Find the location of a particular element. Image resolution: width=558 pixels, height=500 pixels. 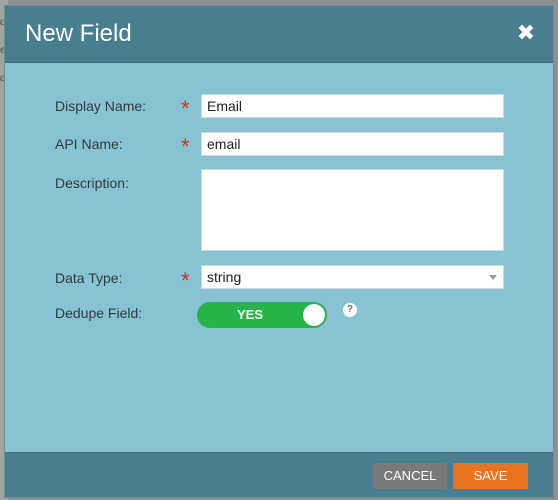

help-icon: ? is located at coordinates (350, 310).